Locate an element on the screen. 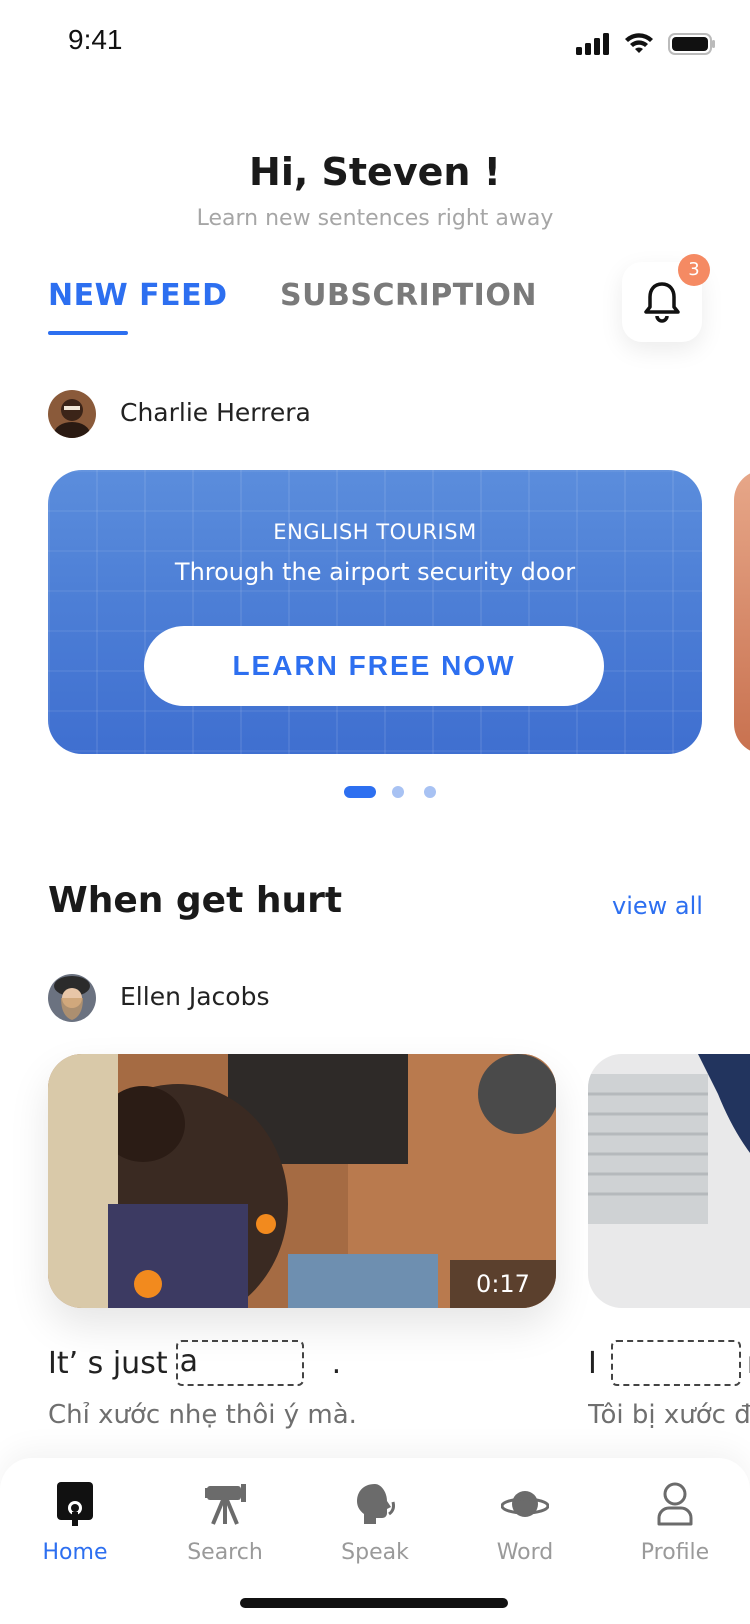 This screenshot has height=1624, width=750. section-author-name: Ellen Jacobs is located at coordinates (195, 996).